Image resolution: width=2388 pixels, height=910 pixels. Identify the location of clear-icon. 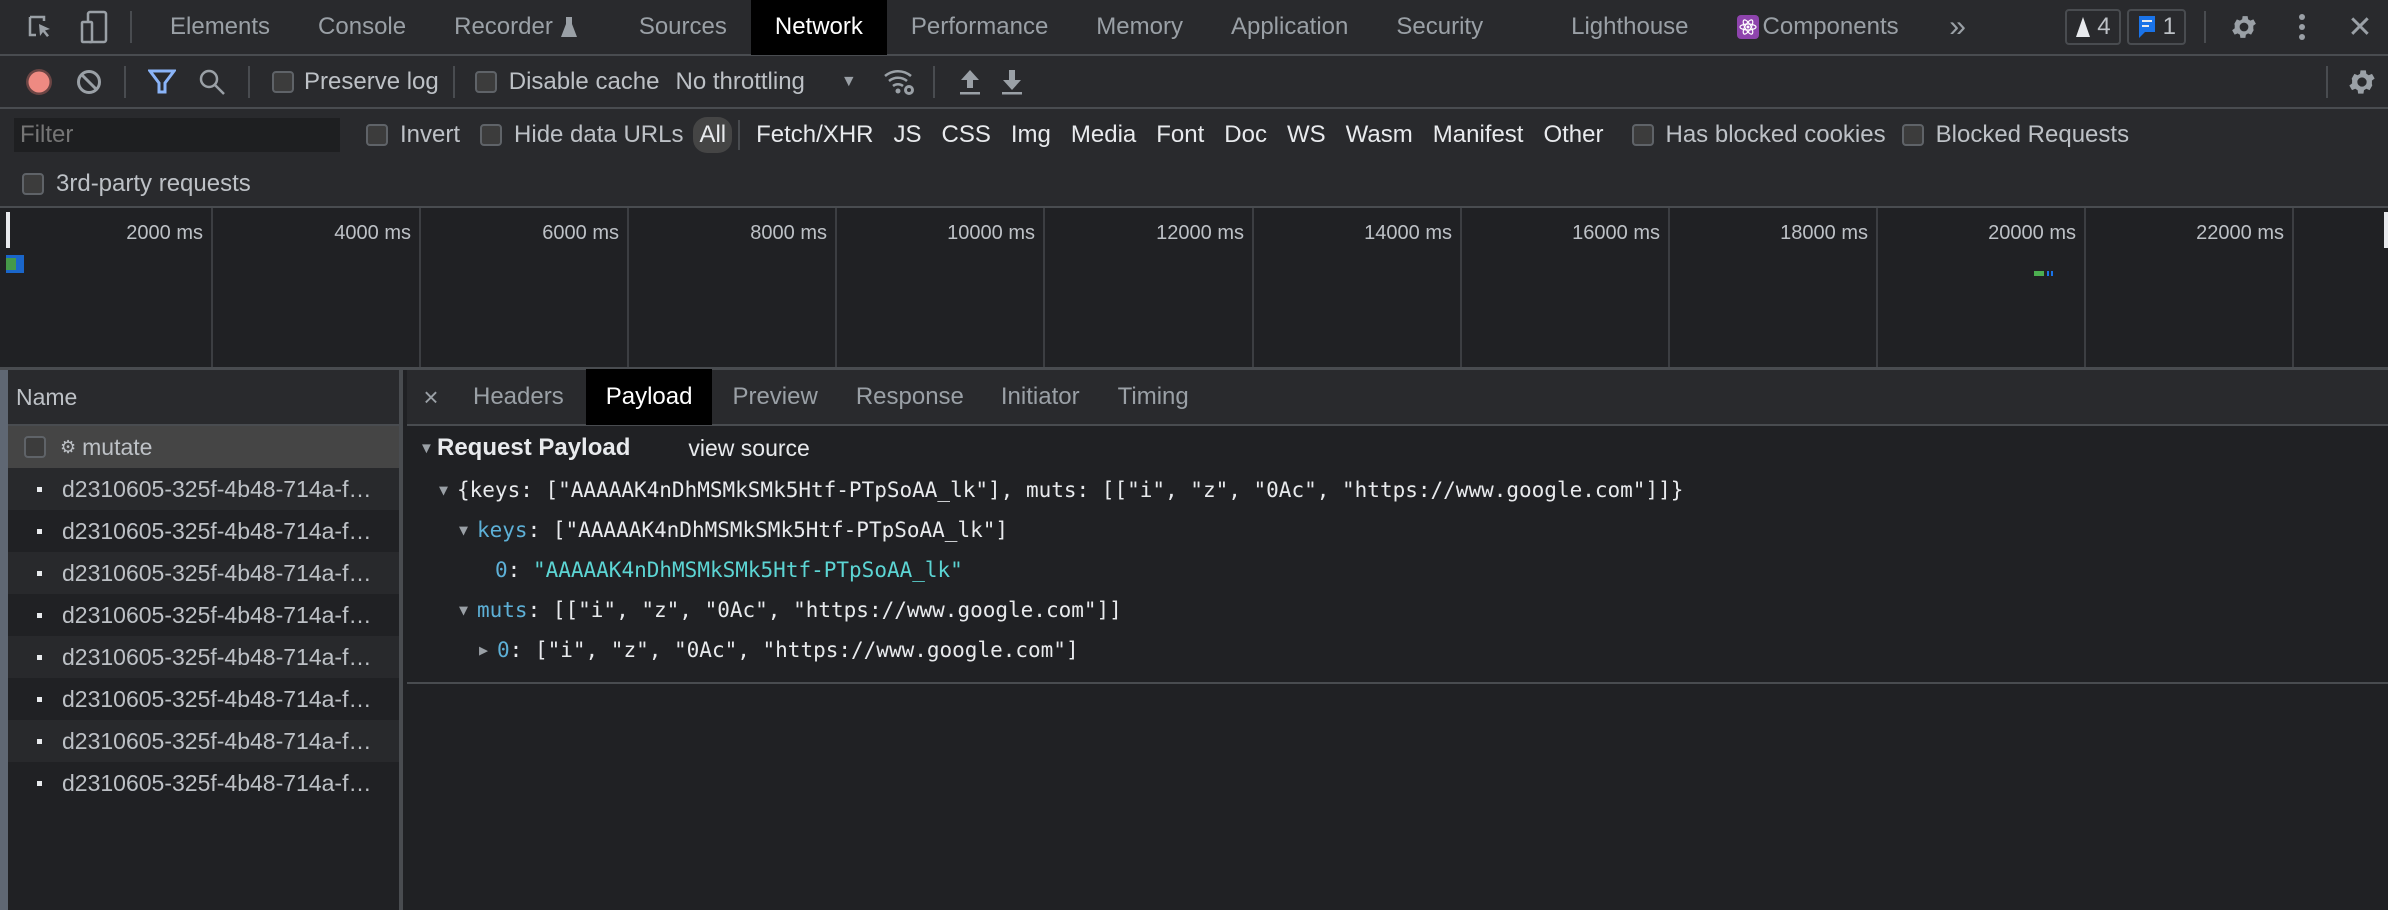
(89, 82).